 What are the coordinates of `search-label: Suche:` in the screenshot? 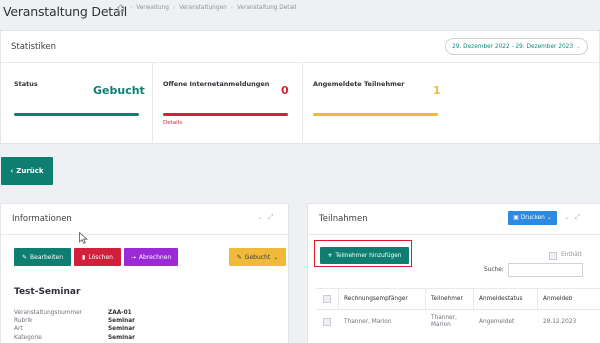 It's located at (494, 270).